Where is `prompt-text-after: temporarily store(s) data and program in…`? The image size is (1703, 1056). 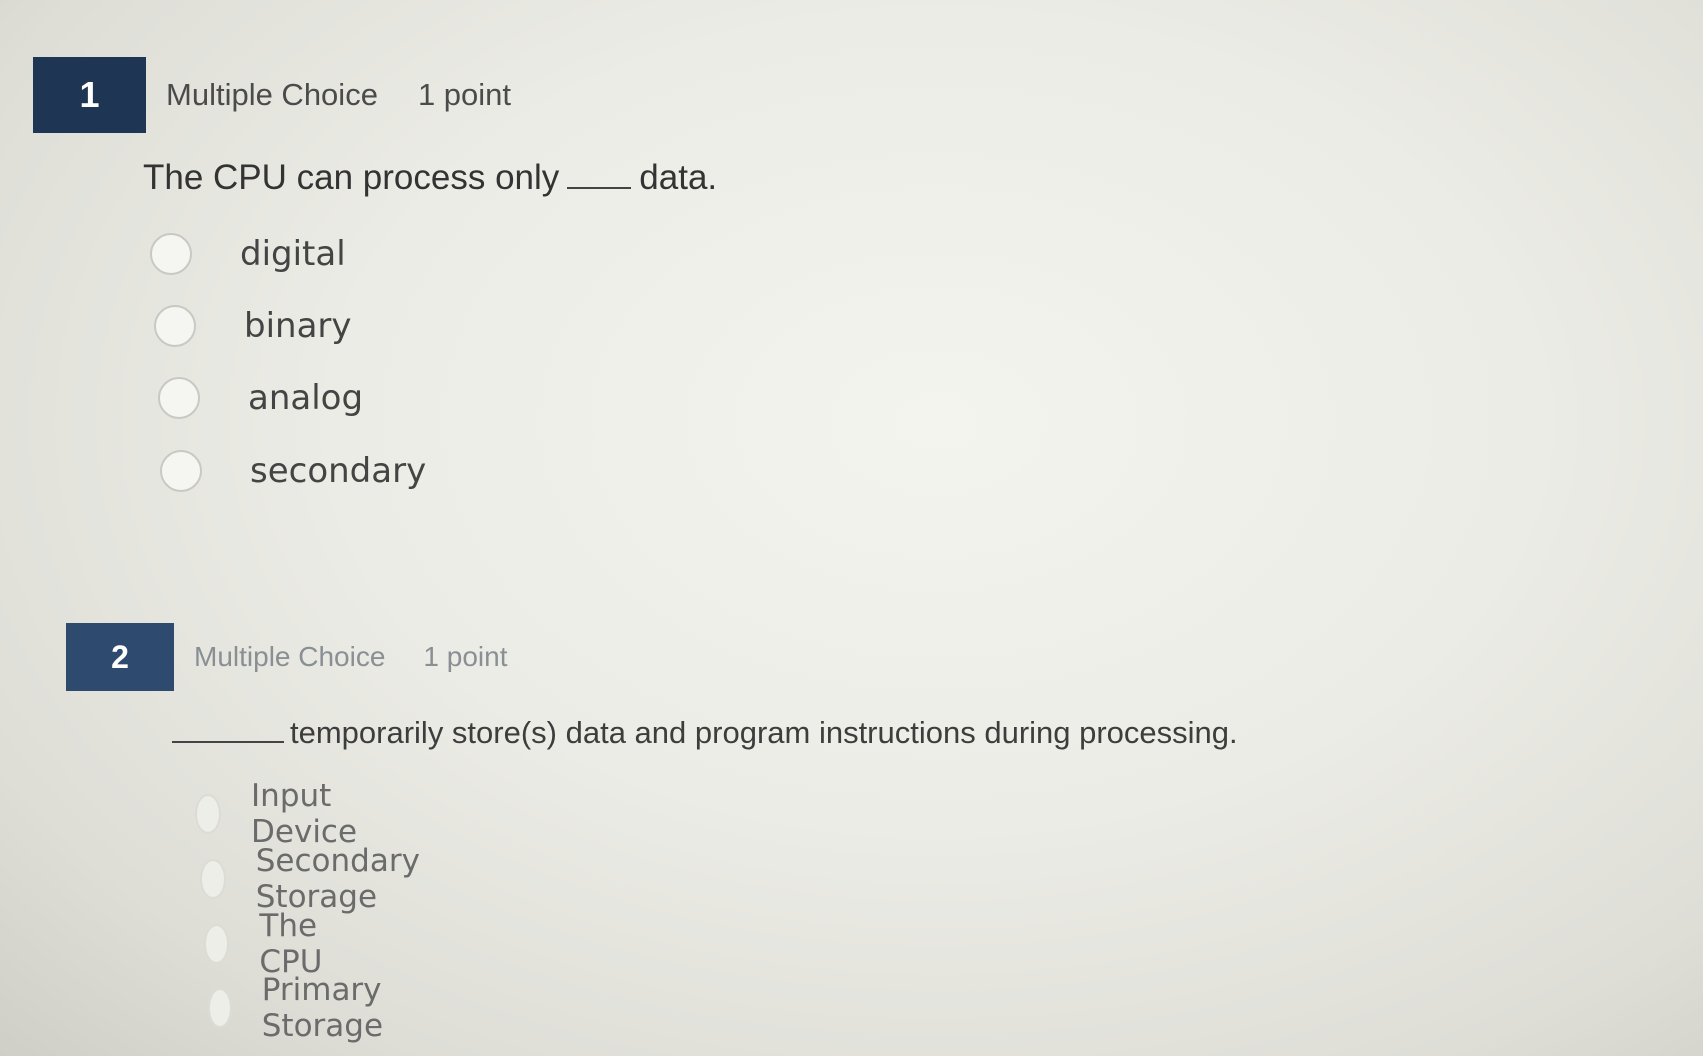 prompt-text-after: temporarily store(s) data and program in… is located at coordinates (764, 732).